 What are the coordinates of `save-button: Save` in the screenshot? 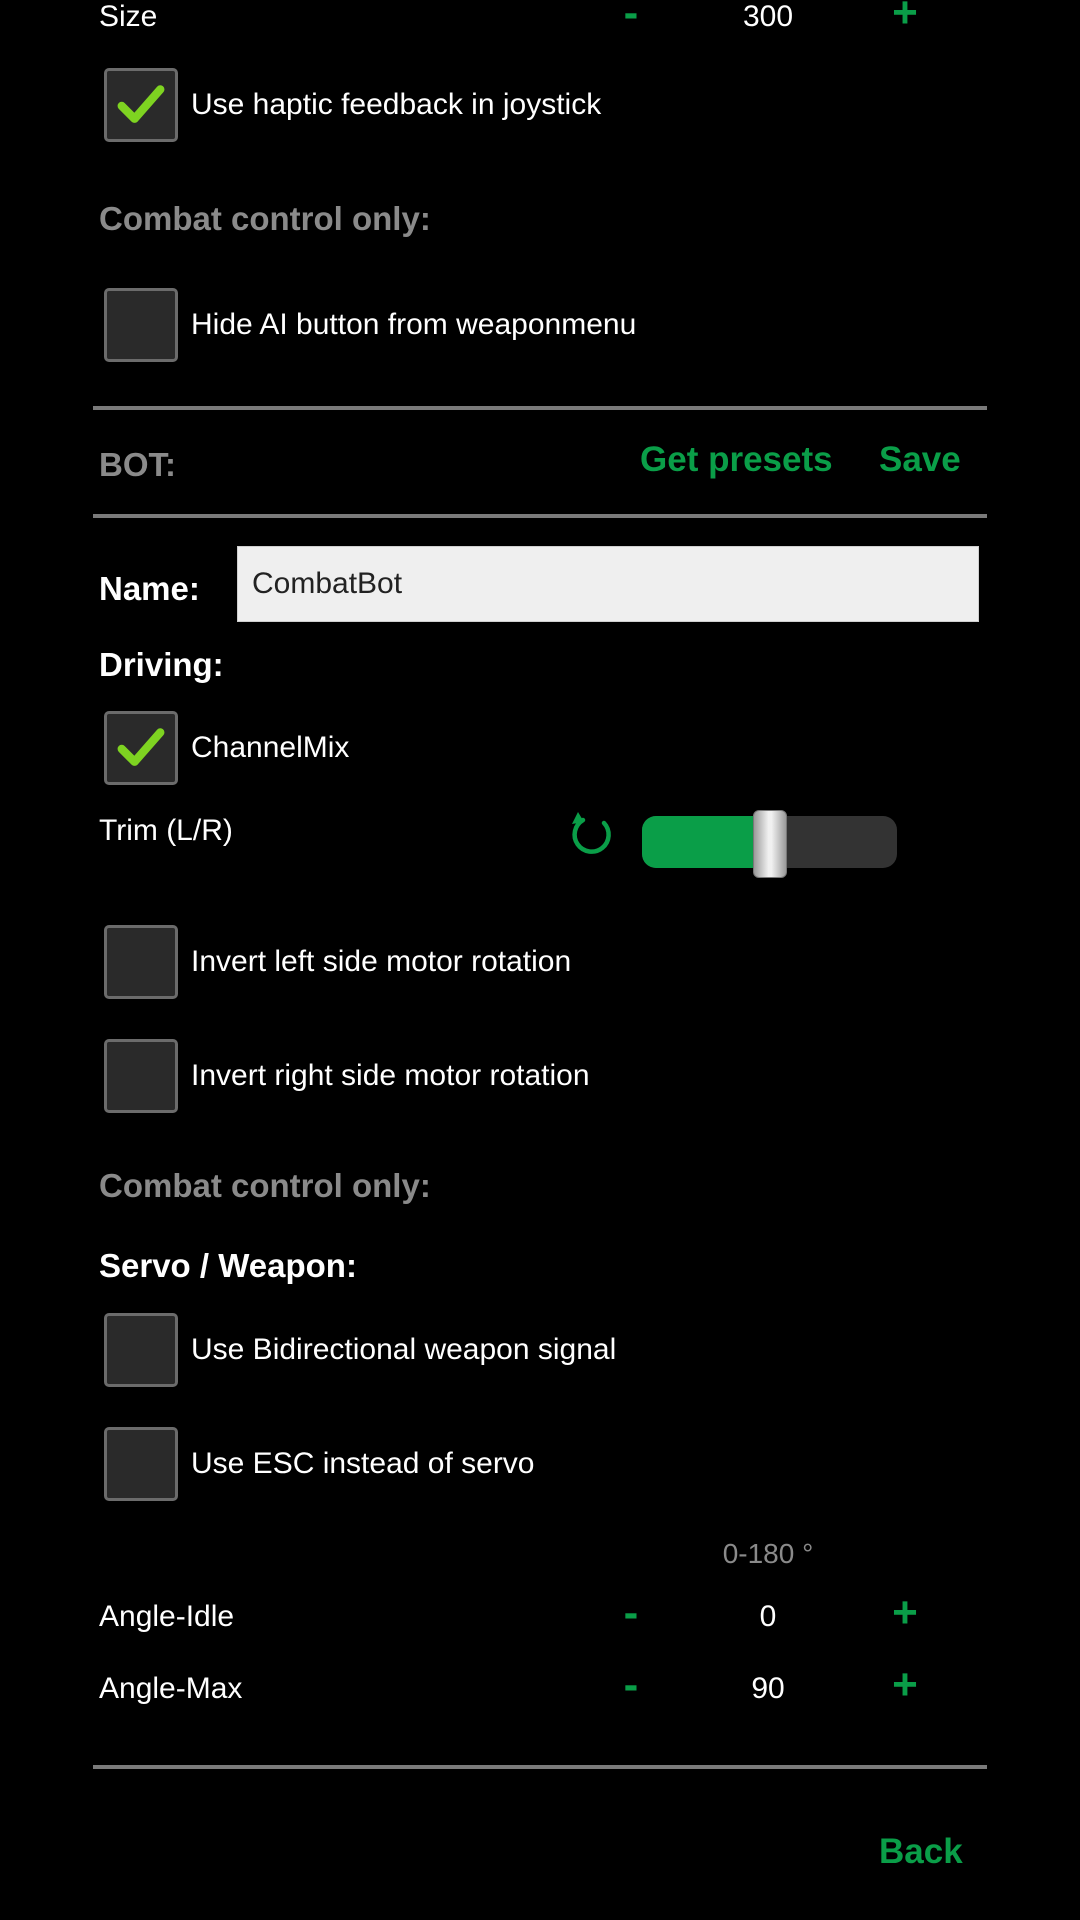 It's located at (920, 460).